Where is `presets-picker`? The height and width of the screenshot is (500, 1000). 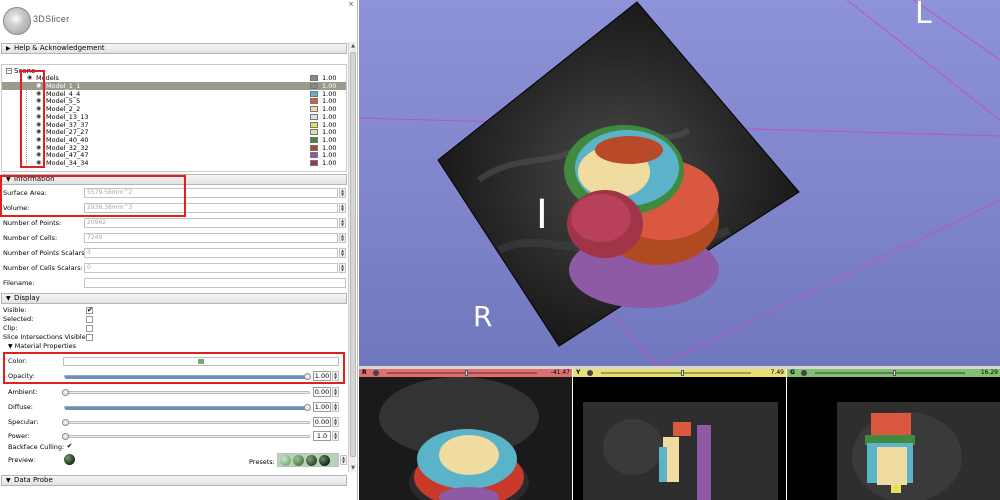 presets-picker is located at coordinates (308, 460).